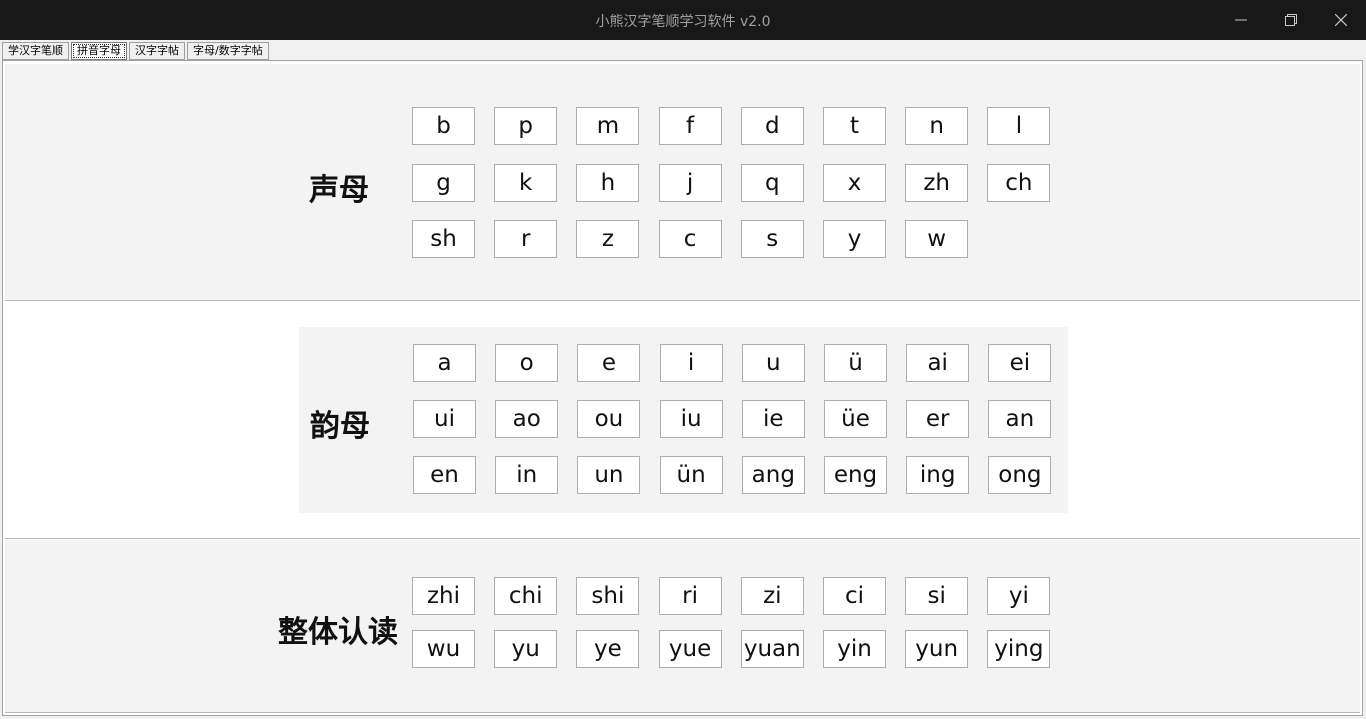 The image size is (1366, 719). I want to click on minimize-button, so click(1241, 20).